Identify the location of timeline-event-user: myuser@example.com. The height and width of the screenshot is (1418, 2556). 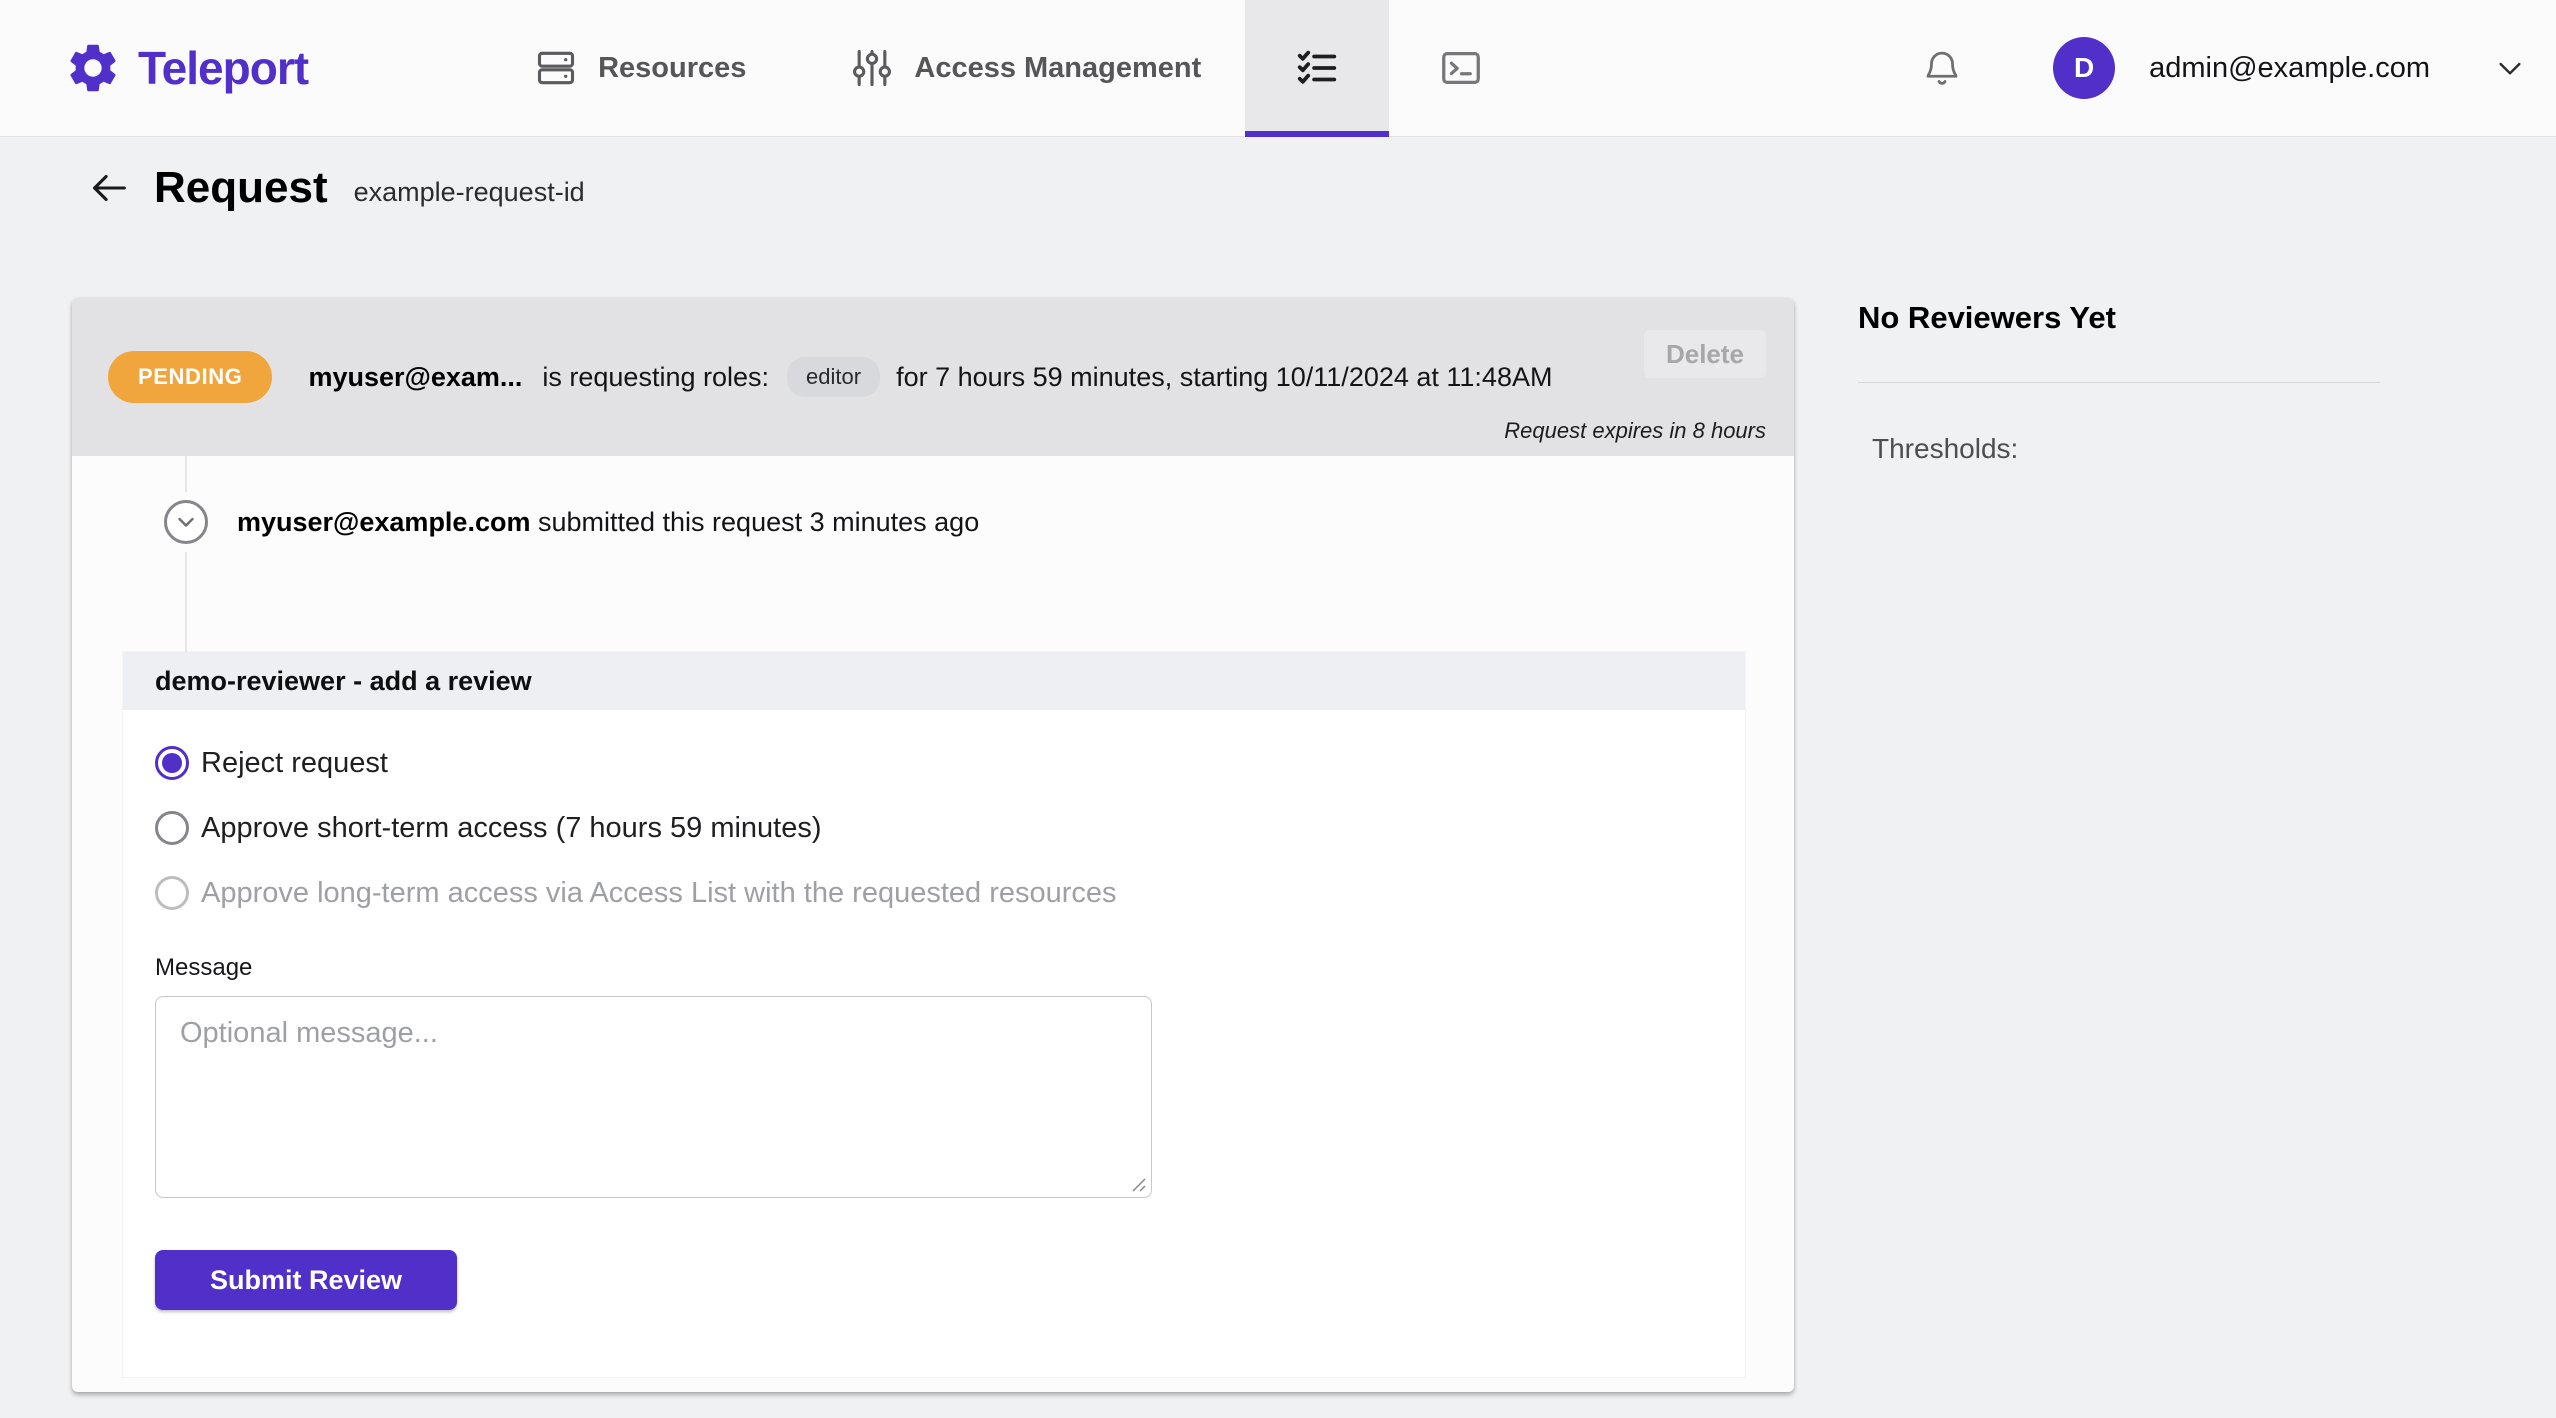
(384, 522).